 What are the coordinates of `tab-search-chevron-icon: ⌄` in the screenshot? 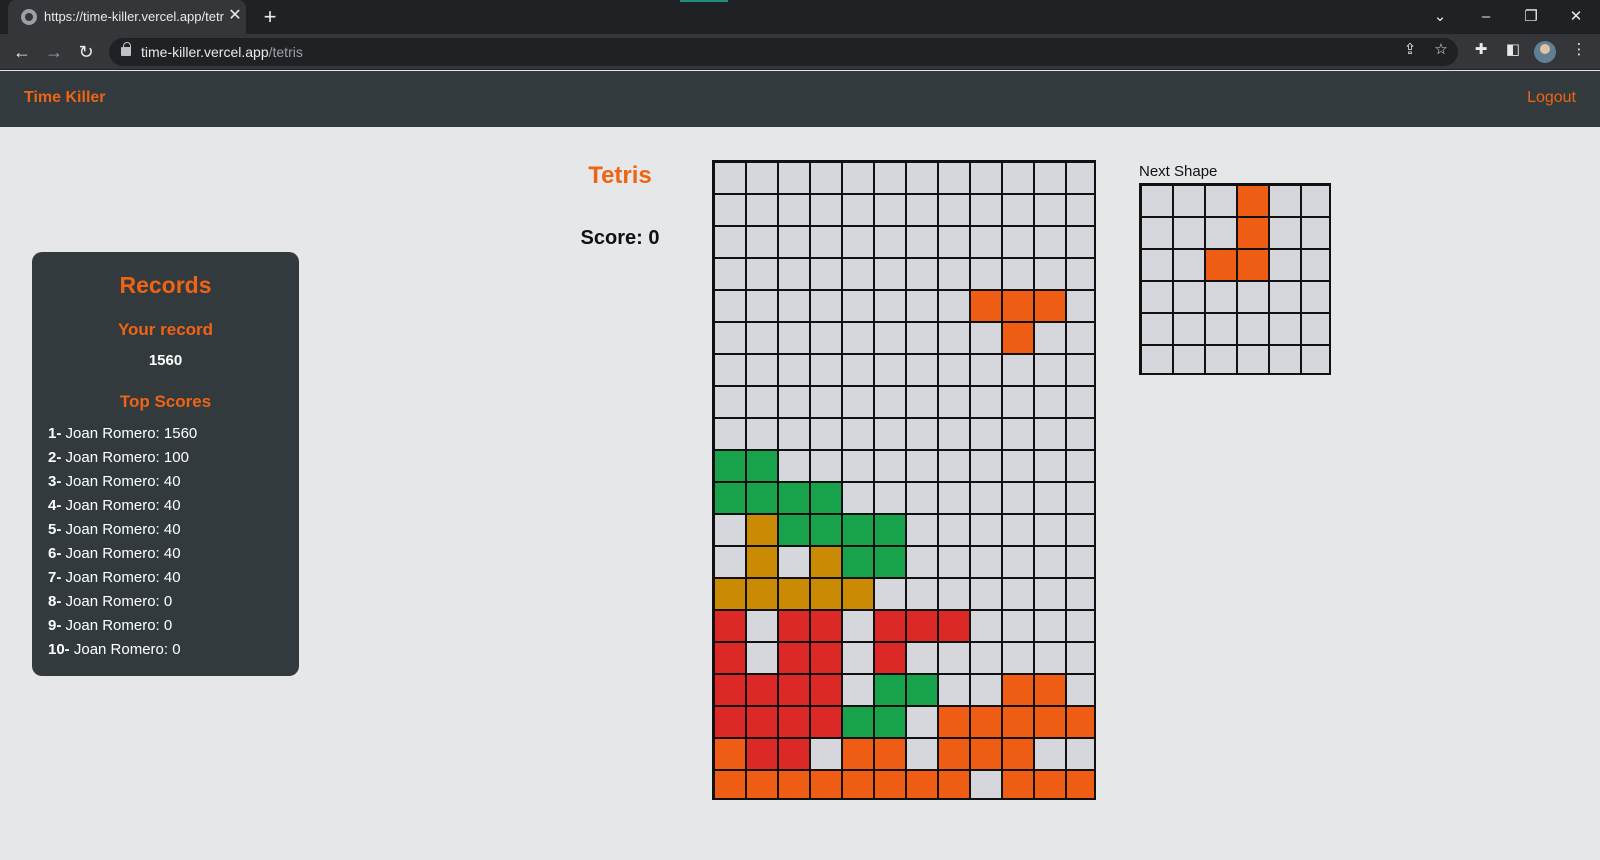 It's located at (1440, 17).